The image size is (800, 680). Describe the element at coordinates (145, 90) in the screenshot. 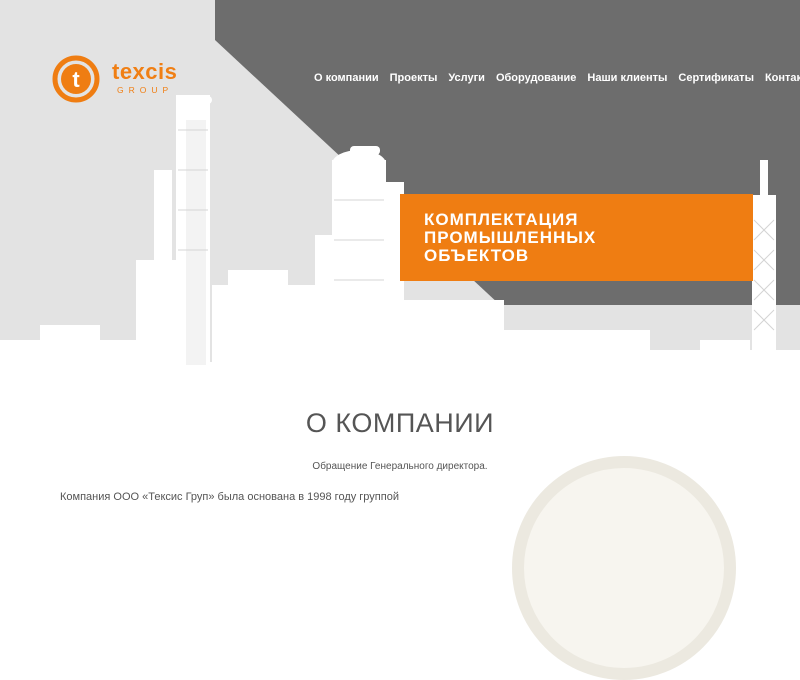

I see `brand-subtitle: GROUP` at that location.